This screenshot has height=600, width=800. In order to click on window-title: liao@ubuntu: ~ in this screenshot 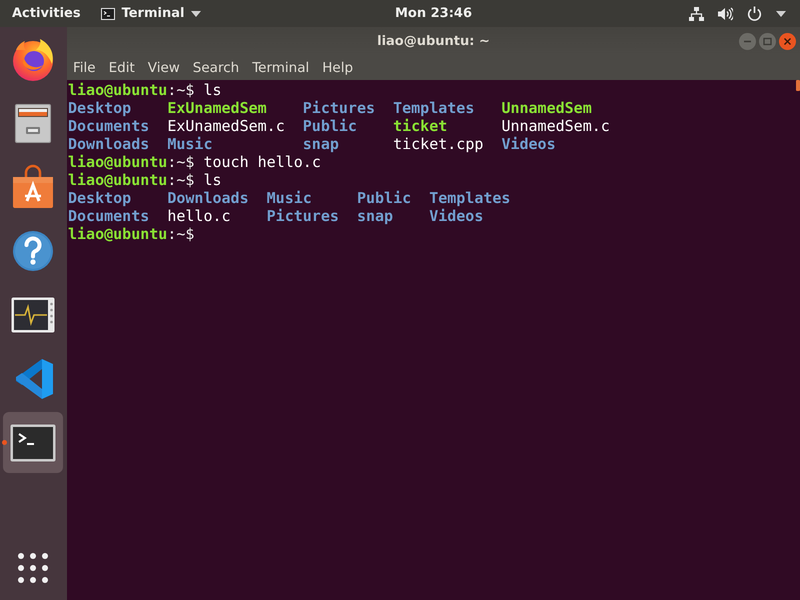, I will do `click(433, 41)`.